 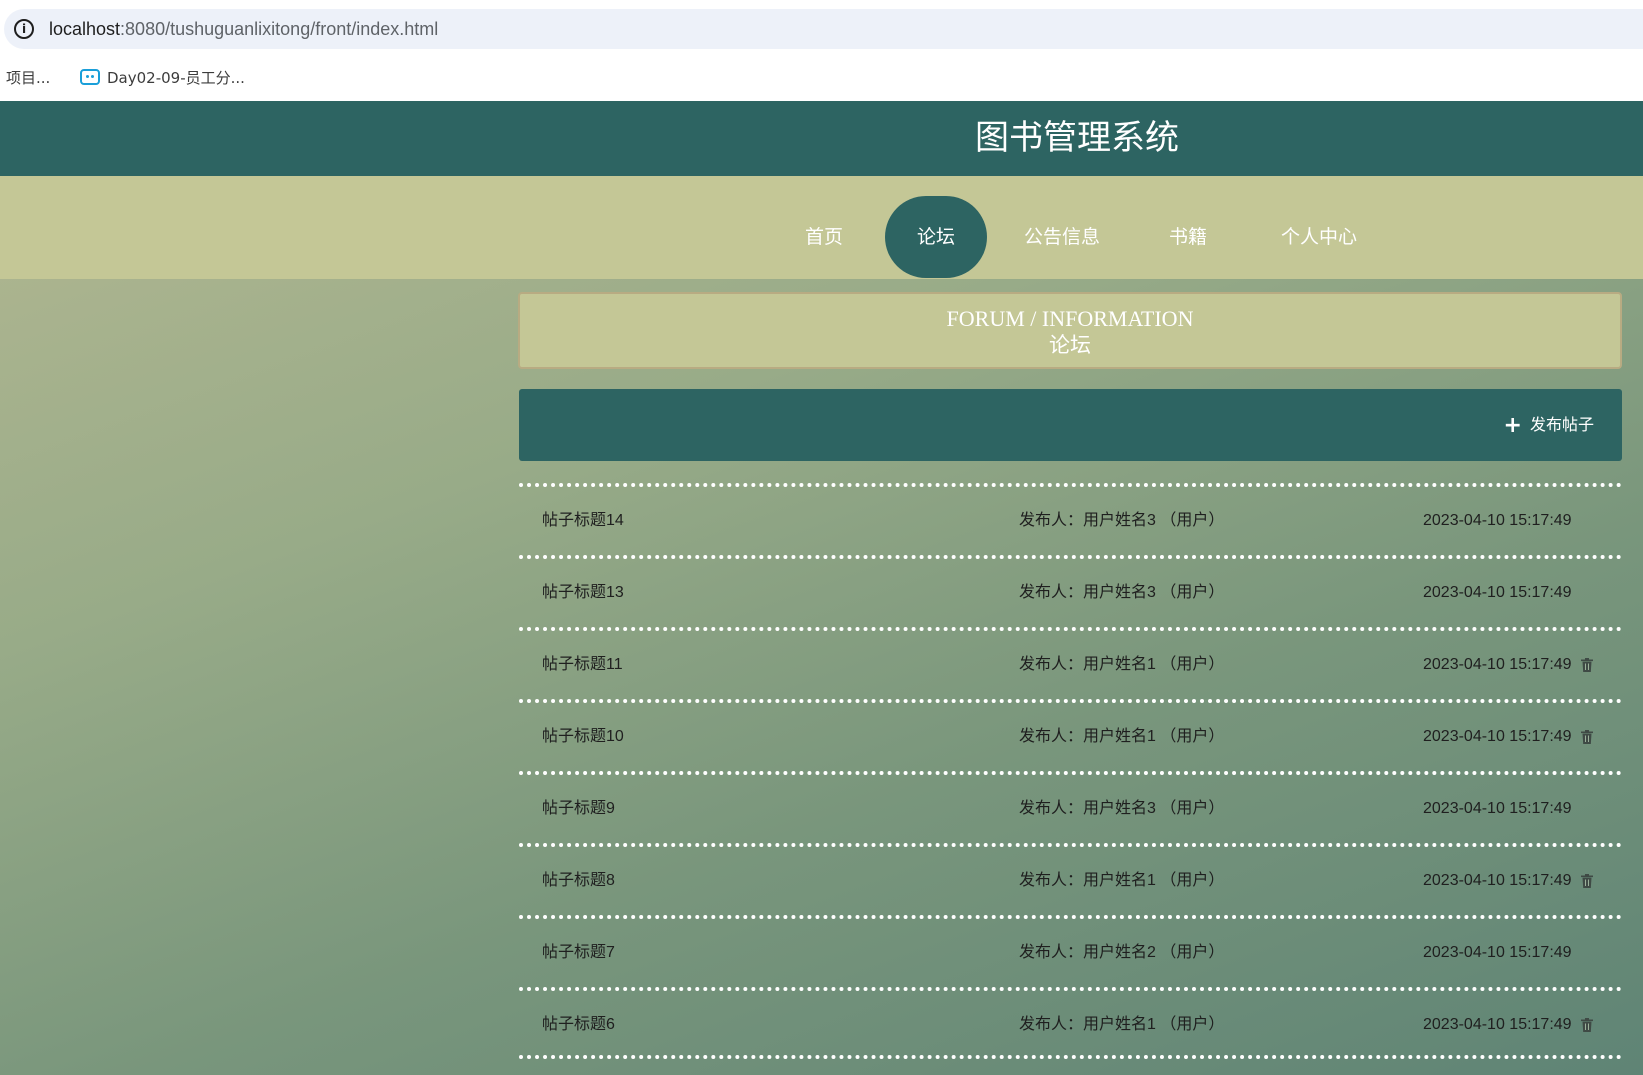 I want to click on post-title: 帖子标题11, so click(x=582, y=665).